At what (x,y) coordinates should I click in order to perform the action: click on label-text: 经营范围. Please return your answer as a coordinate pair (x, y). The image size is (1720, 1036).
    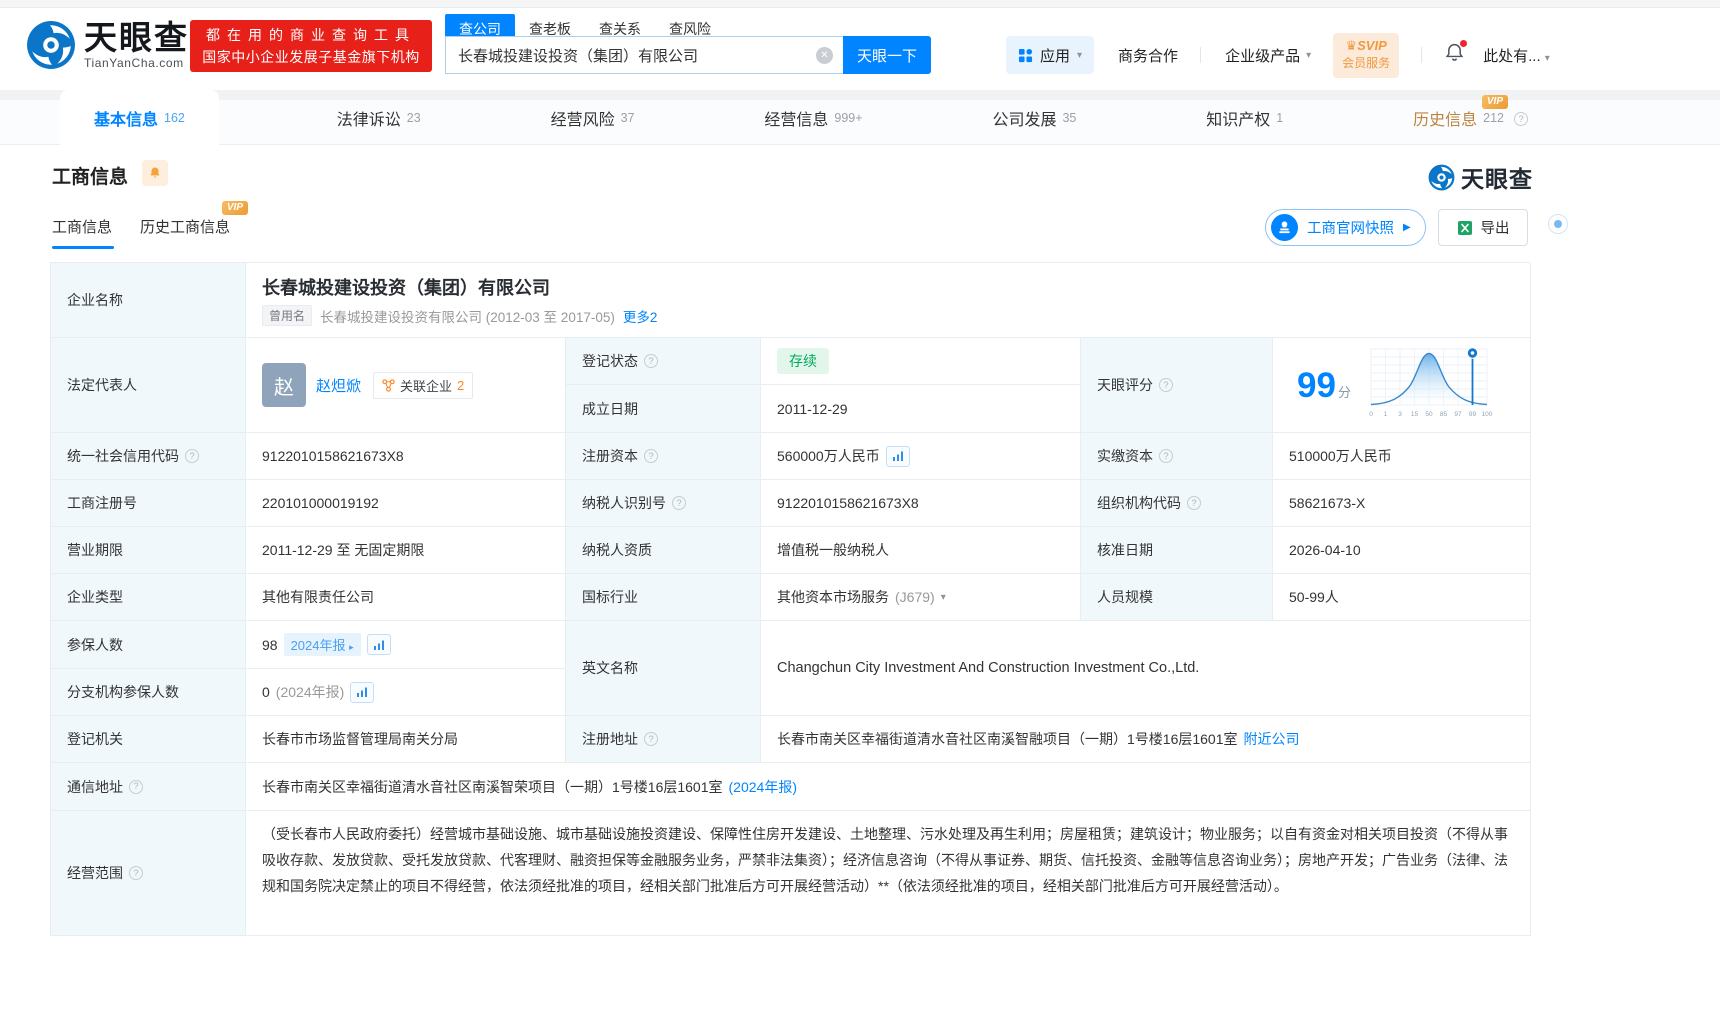
    Looking at the image, I should click on (95, 873).